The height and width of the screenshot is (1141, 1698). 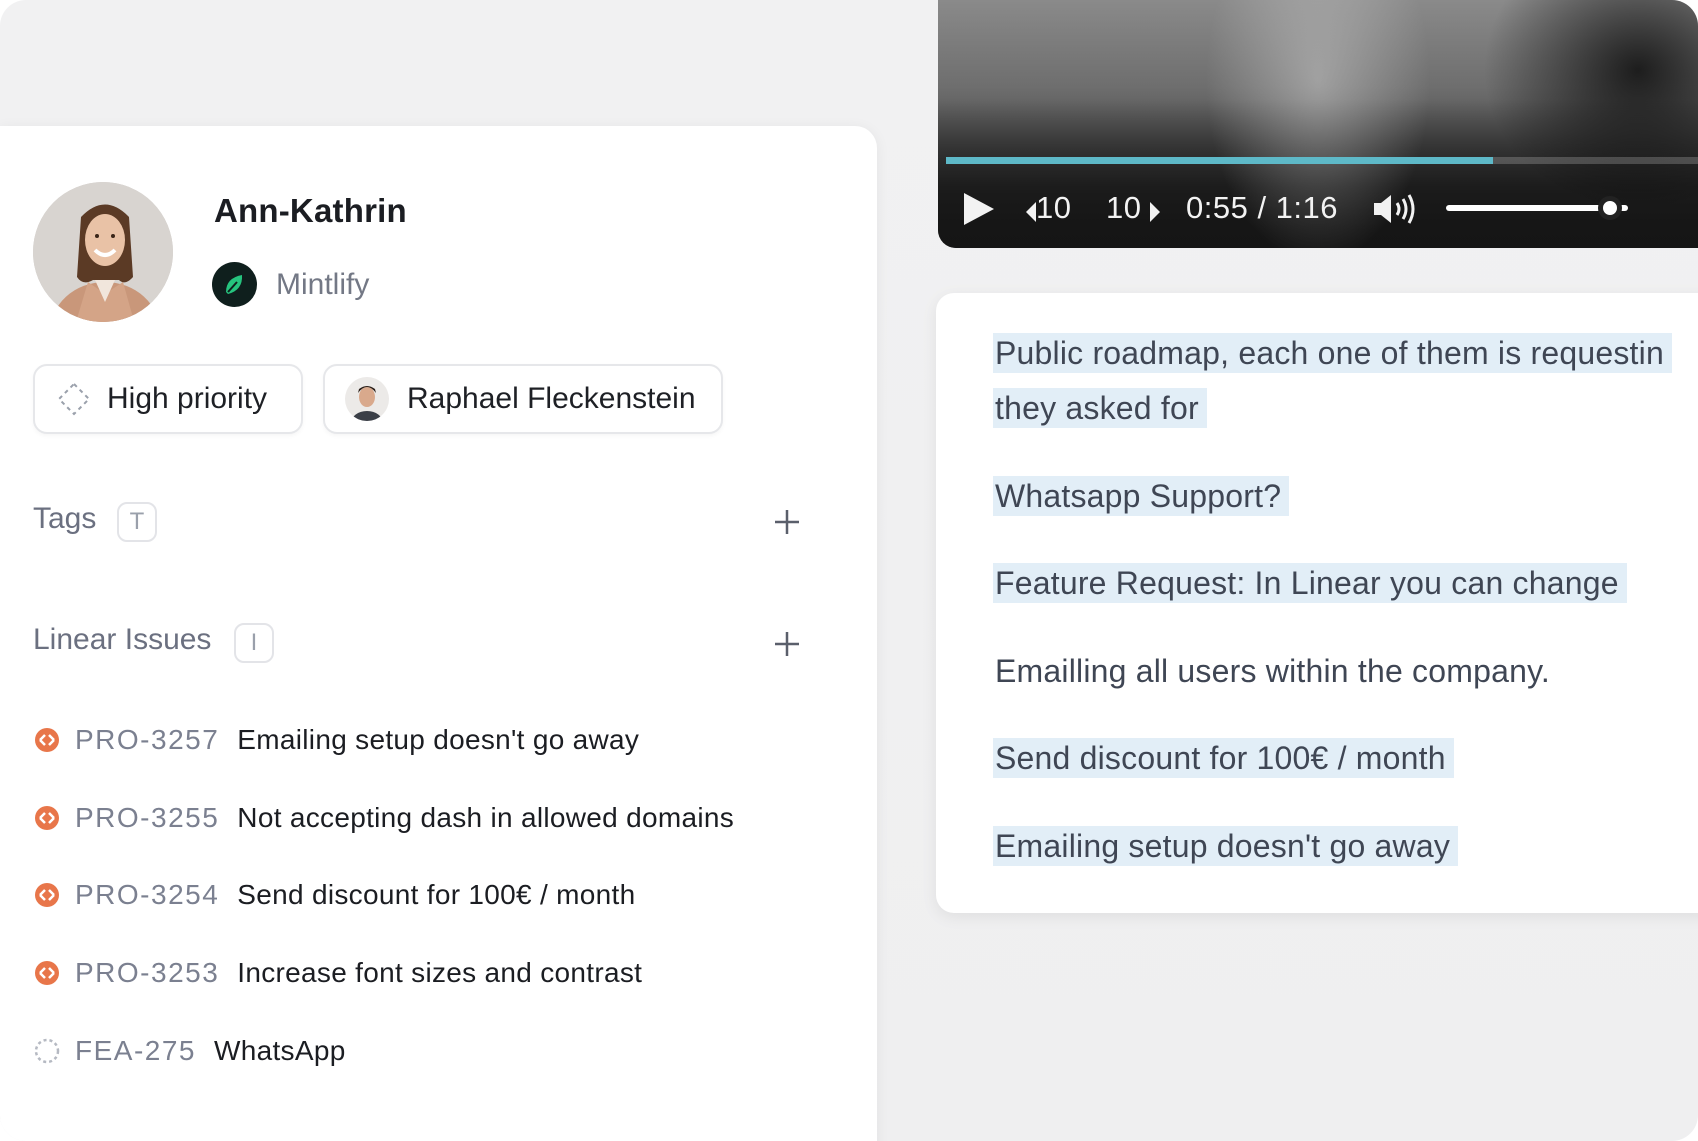 I want to click on linear-issues-label: Linear Issues, so click(x=122, y=639).